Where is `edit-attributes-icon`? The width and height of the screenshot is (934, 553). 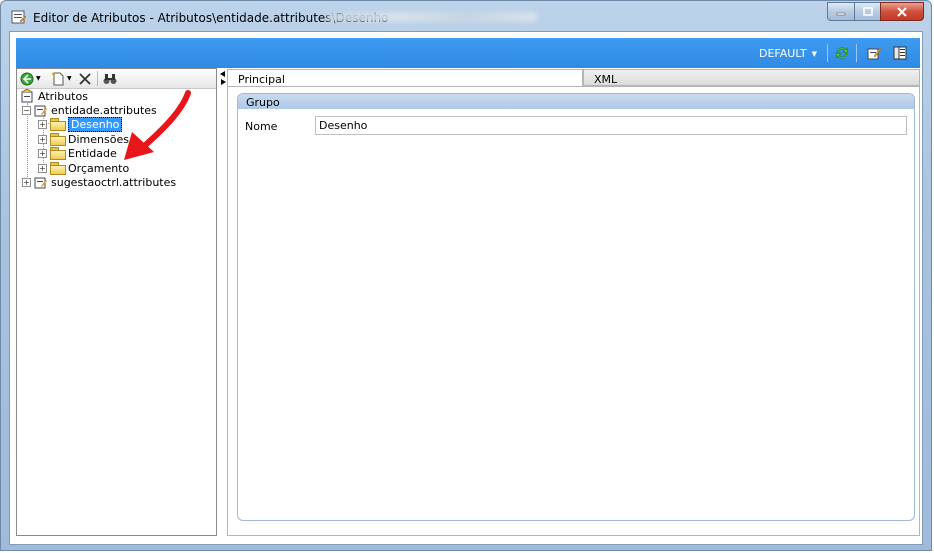
edit-attributes-icon is located at coordinates (874, 53).